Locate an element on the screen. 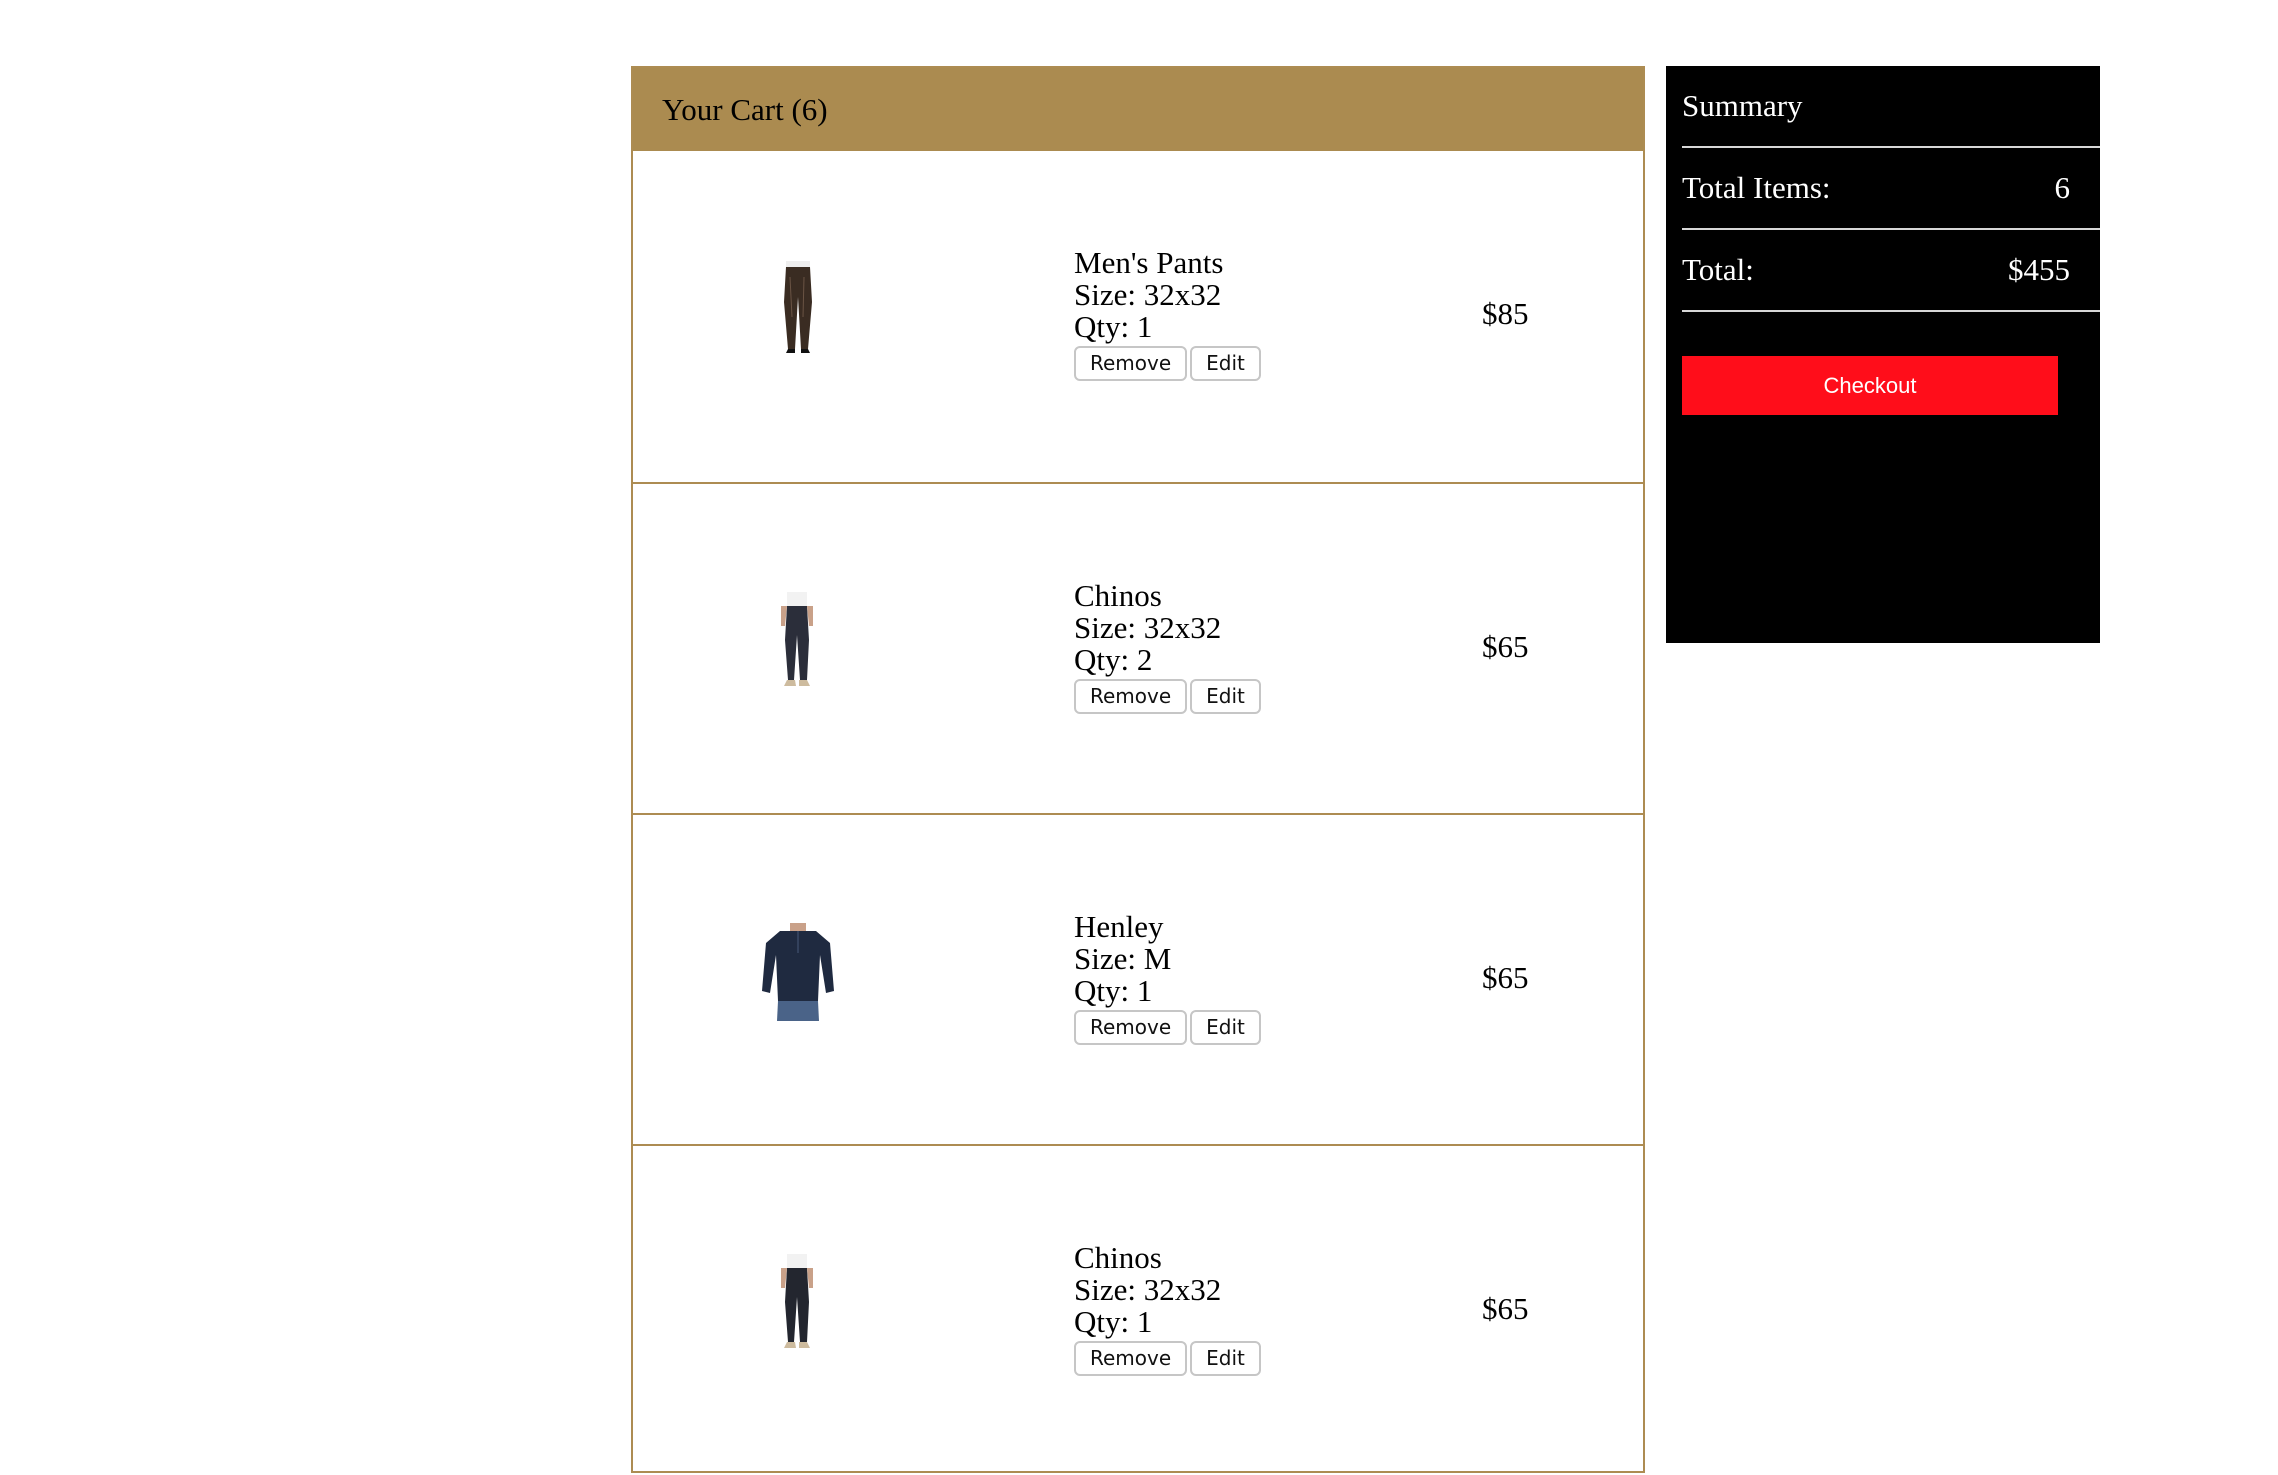 This screenshot has height=1475, width=2278. item-details: Chinos Size: 32x32 Qty: 2 Remove Edit is located at coordinates (1167, 647).